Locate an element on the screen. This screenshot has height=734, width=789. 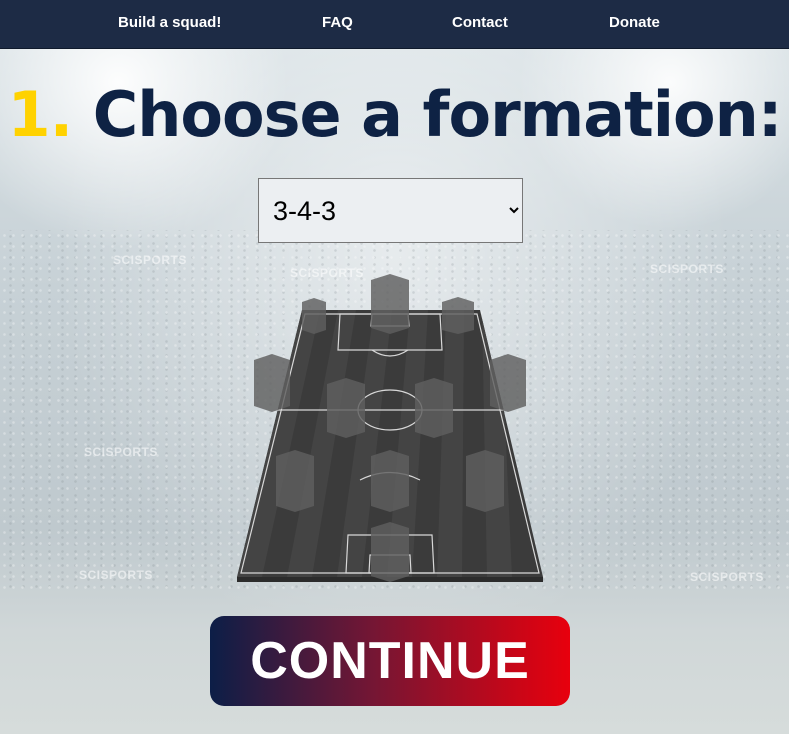
page-title: 1. Choose a formation: is located at coordinates (394, 115).